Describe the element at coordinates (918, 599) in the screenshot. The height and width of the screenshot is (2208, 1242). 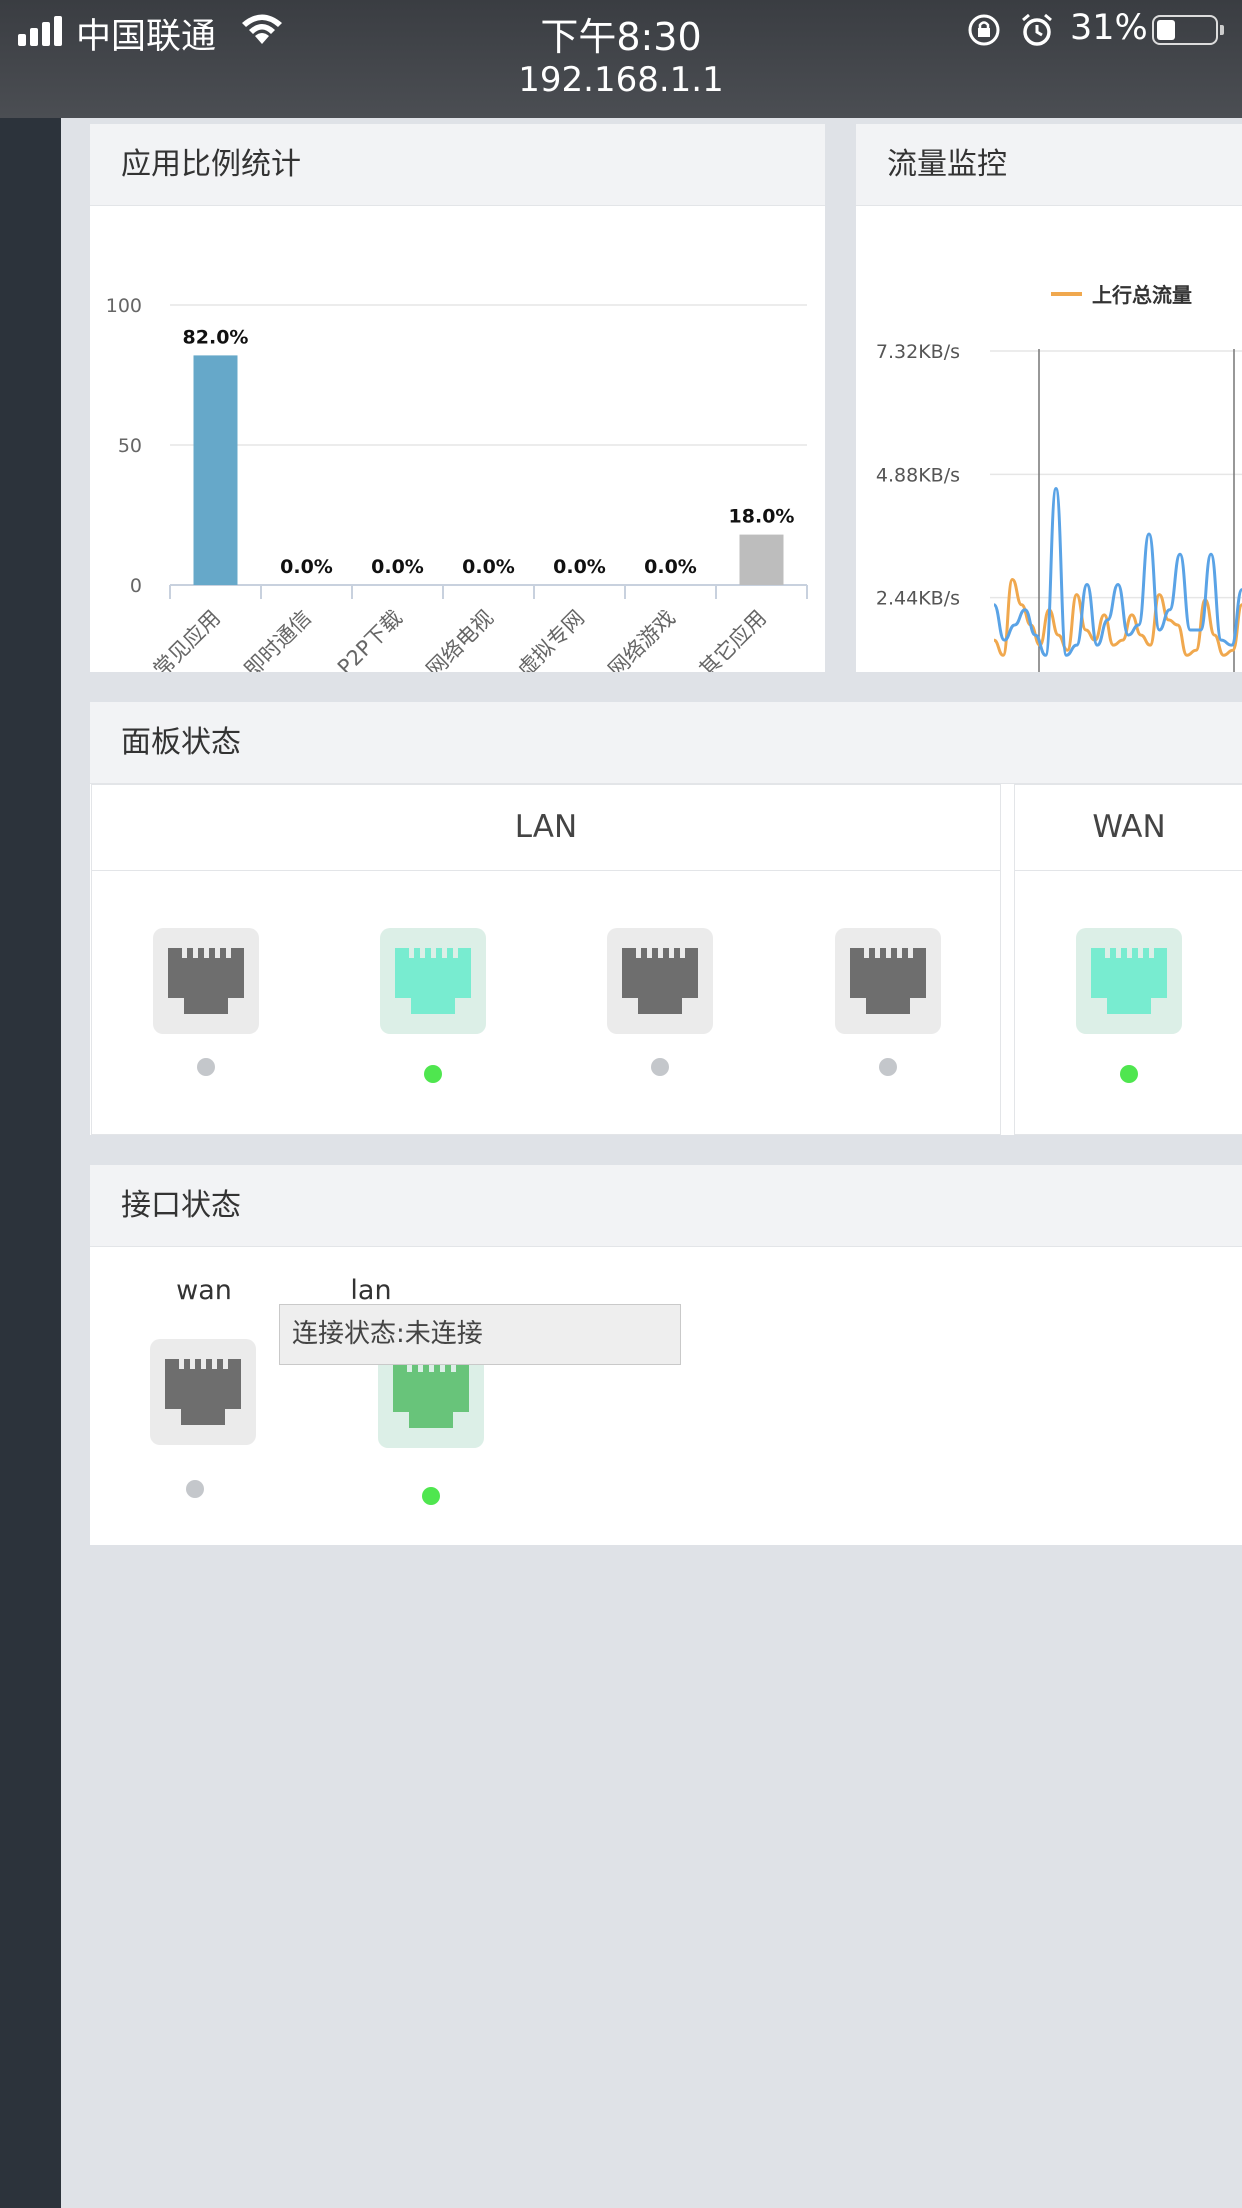
I see `y-tick-label: 2.44KB/s` at that location.